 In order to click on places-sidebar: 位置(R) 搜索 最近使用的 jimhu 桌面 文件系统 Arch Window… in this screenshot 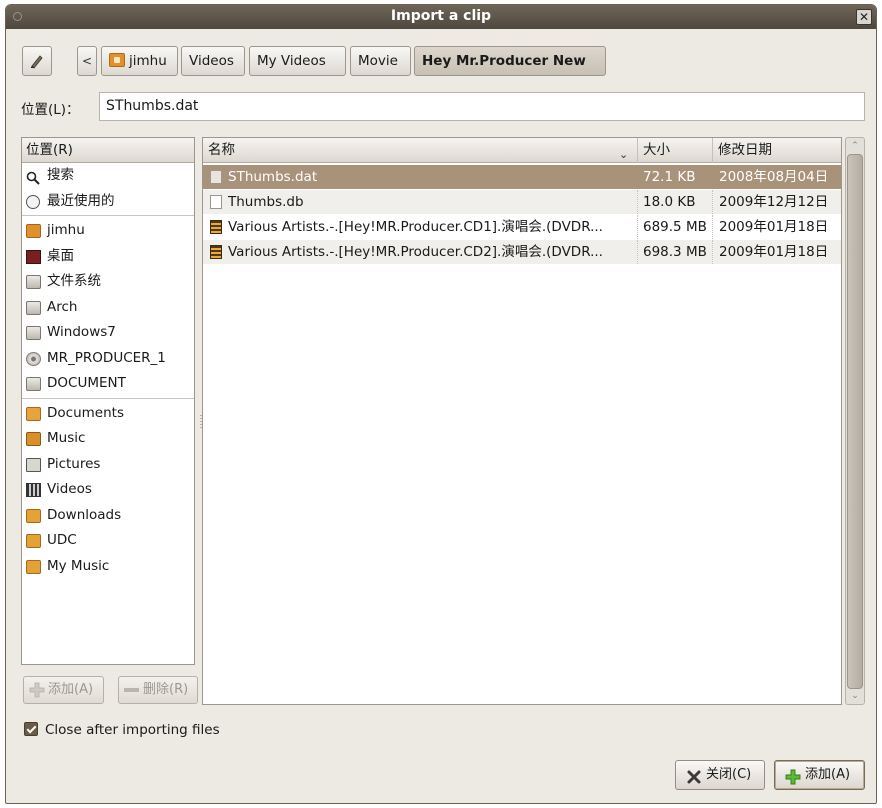, I will do `click(108, 401)`.